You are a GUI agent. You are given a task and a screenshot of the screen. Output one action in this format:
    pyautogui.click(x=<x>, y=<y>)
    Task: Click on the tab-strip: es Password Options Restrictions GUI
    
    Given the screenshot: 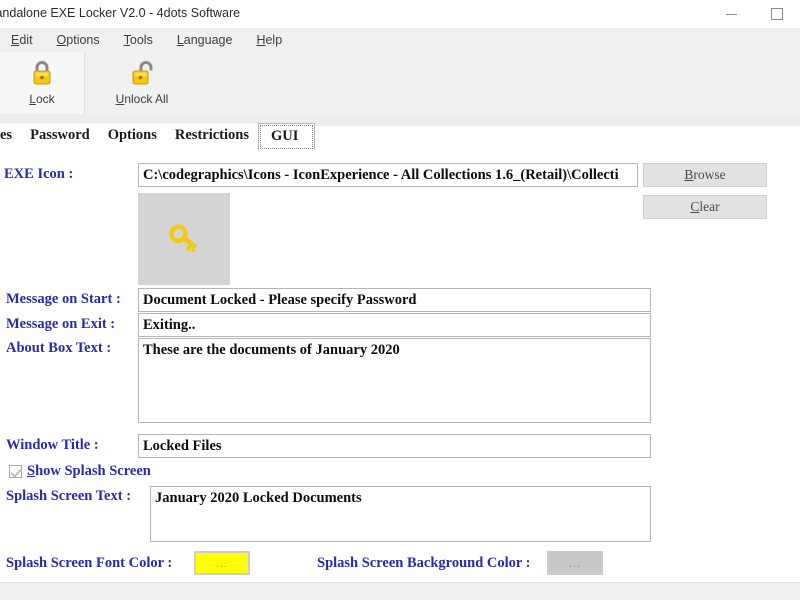 What is the action you would take?
    pyautogui.click(x=400, y=132)
    